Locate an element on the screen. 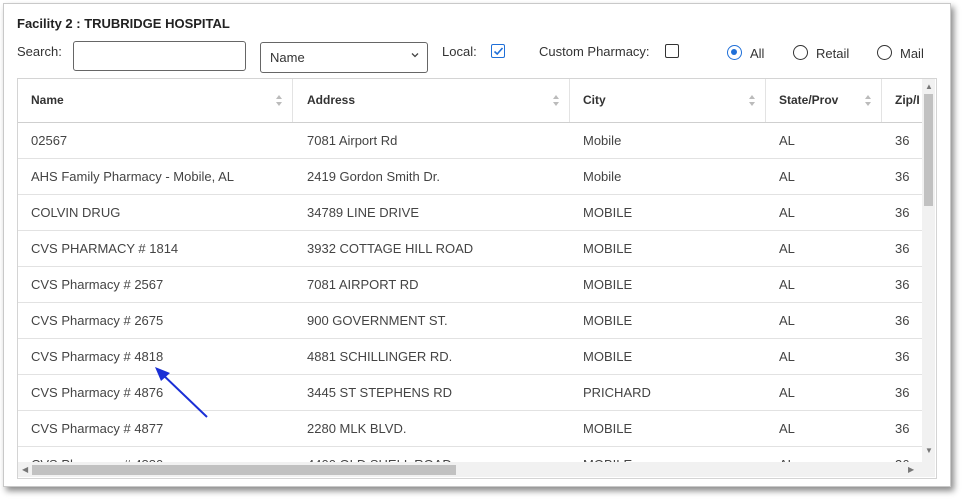  annotation-arrow-icon is located at coordinates (181, 392).